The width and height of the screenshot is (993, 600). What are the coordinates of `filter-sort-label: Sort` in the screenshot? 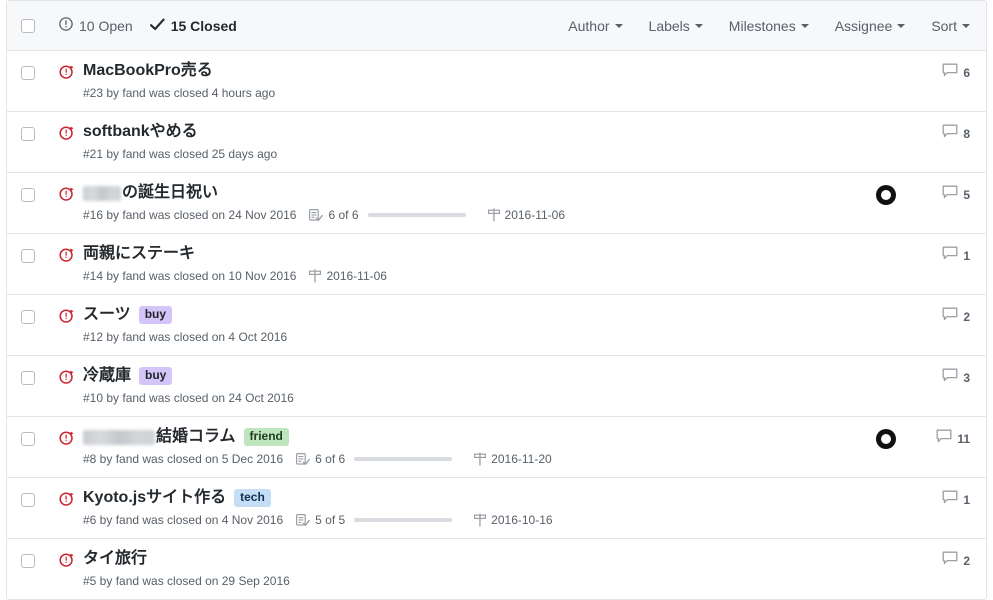 It's located at (944, 25).